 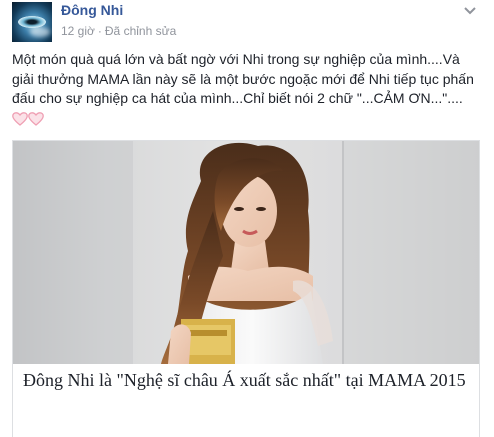 What do you see at coordinates (78, 31) in the screenshot?
I see `post-timestamp: 12 giờ` at bounding box center [78, 31].